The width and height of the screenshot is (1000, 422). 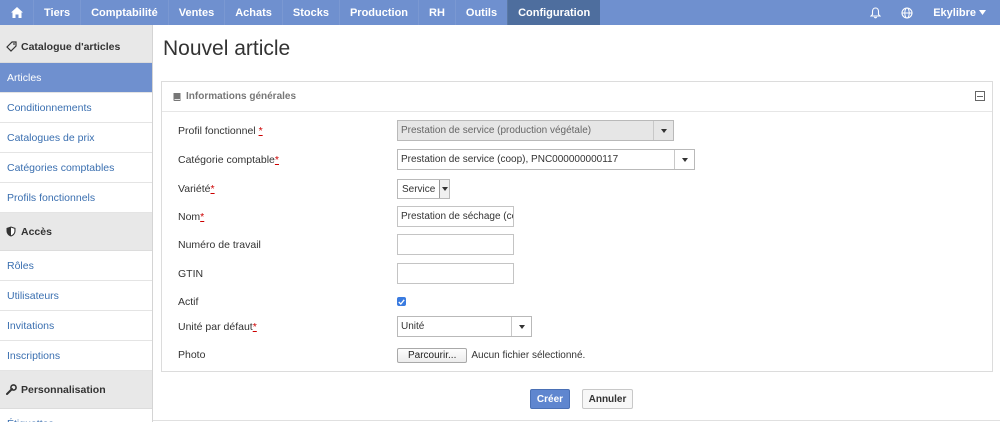 I want to click on check-icon, so click(x=401, y=301).